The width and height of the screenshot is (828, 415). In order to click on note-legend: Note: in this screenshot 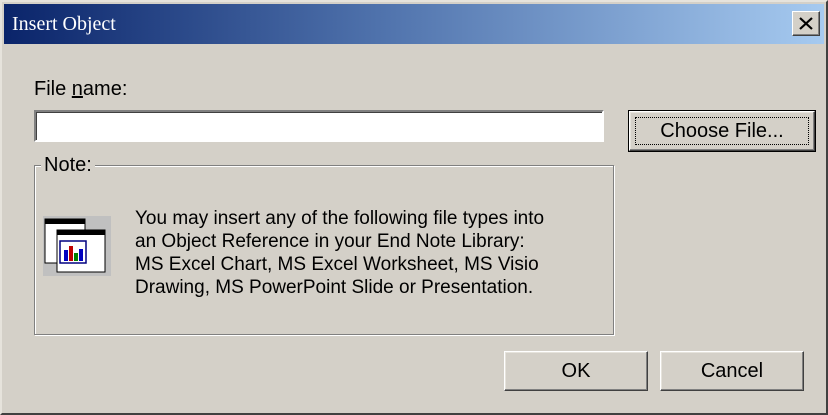, I will do `click(68, 165)`.